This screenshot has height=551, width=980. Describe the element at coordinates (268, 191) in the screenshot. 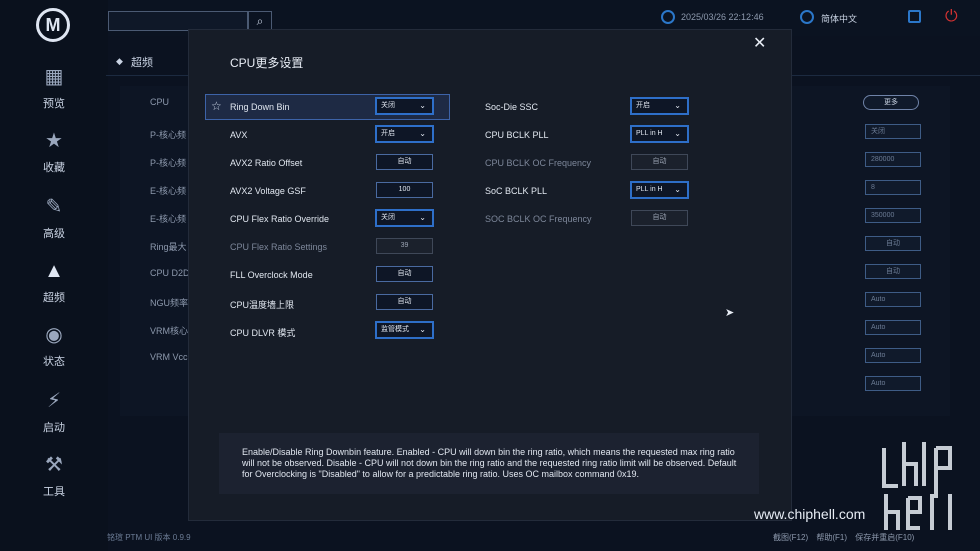

I see `option-label: AVX2 Voltage GSF` at that location.